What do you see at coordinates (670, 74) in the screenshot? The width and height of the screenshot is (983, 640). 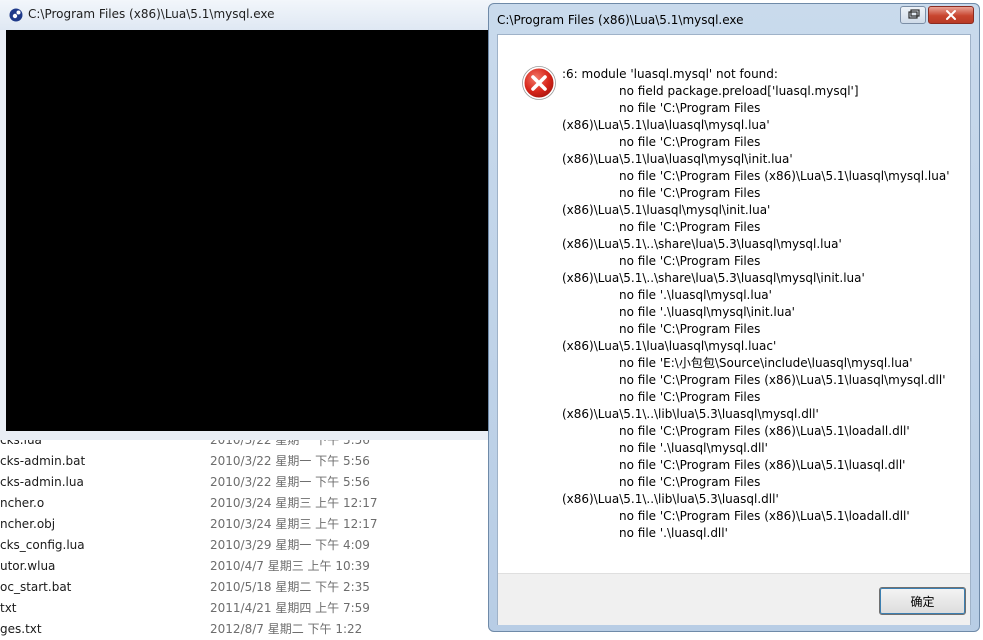 I see `message-line: :6: module 'luasql.mysql' not found:` at bounding box center [670, 74].